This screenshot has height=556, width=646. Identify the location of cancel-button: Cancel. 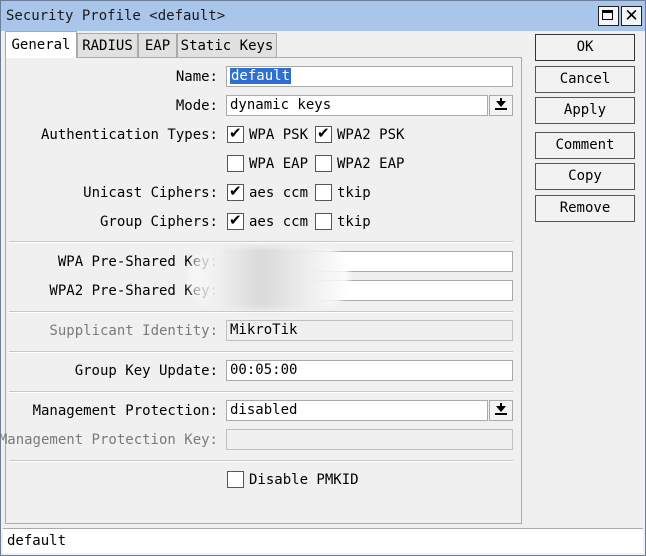
(585, 79).